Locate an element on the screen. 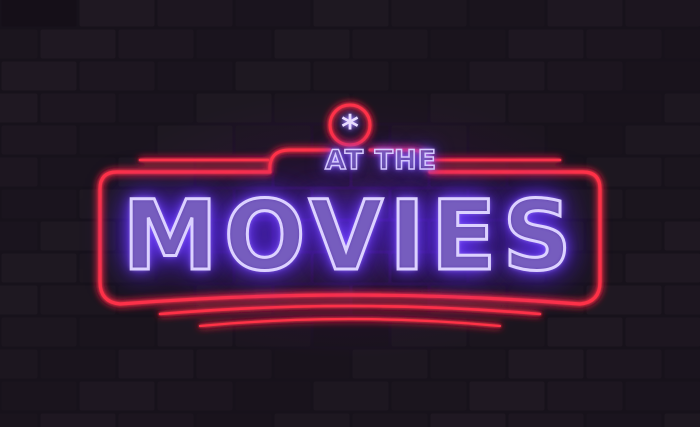  sign-line-at-the: AT THE is located at coordinates (381, 160).